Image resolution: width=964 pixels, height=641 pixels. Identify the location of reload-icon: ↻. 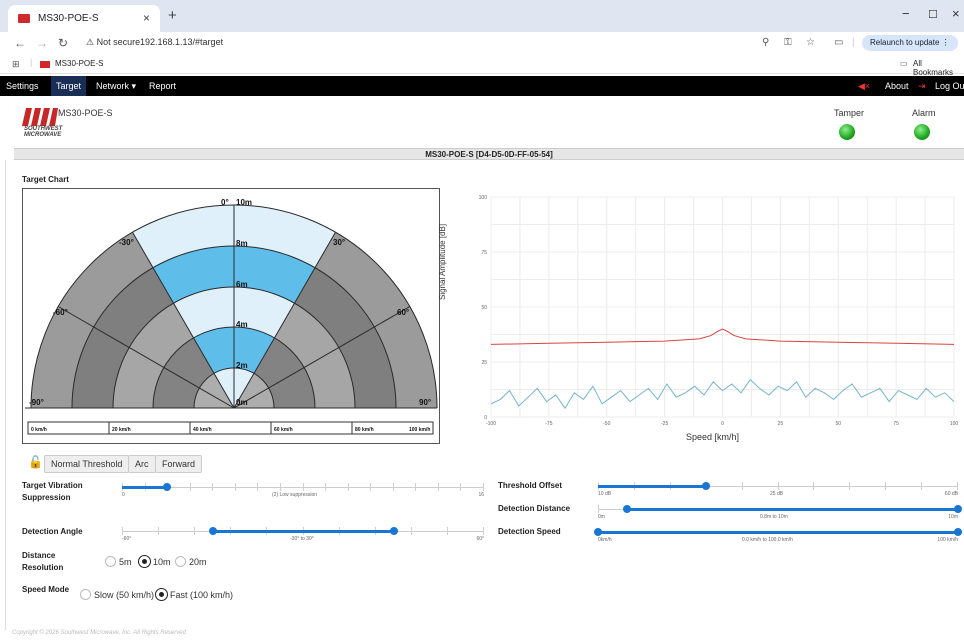
(63, 43).